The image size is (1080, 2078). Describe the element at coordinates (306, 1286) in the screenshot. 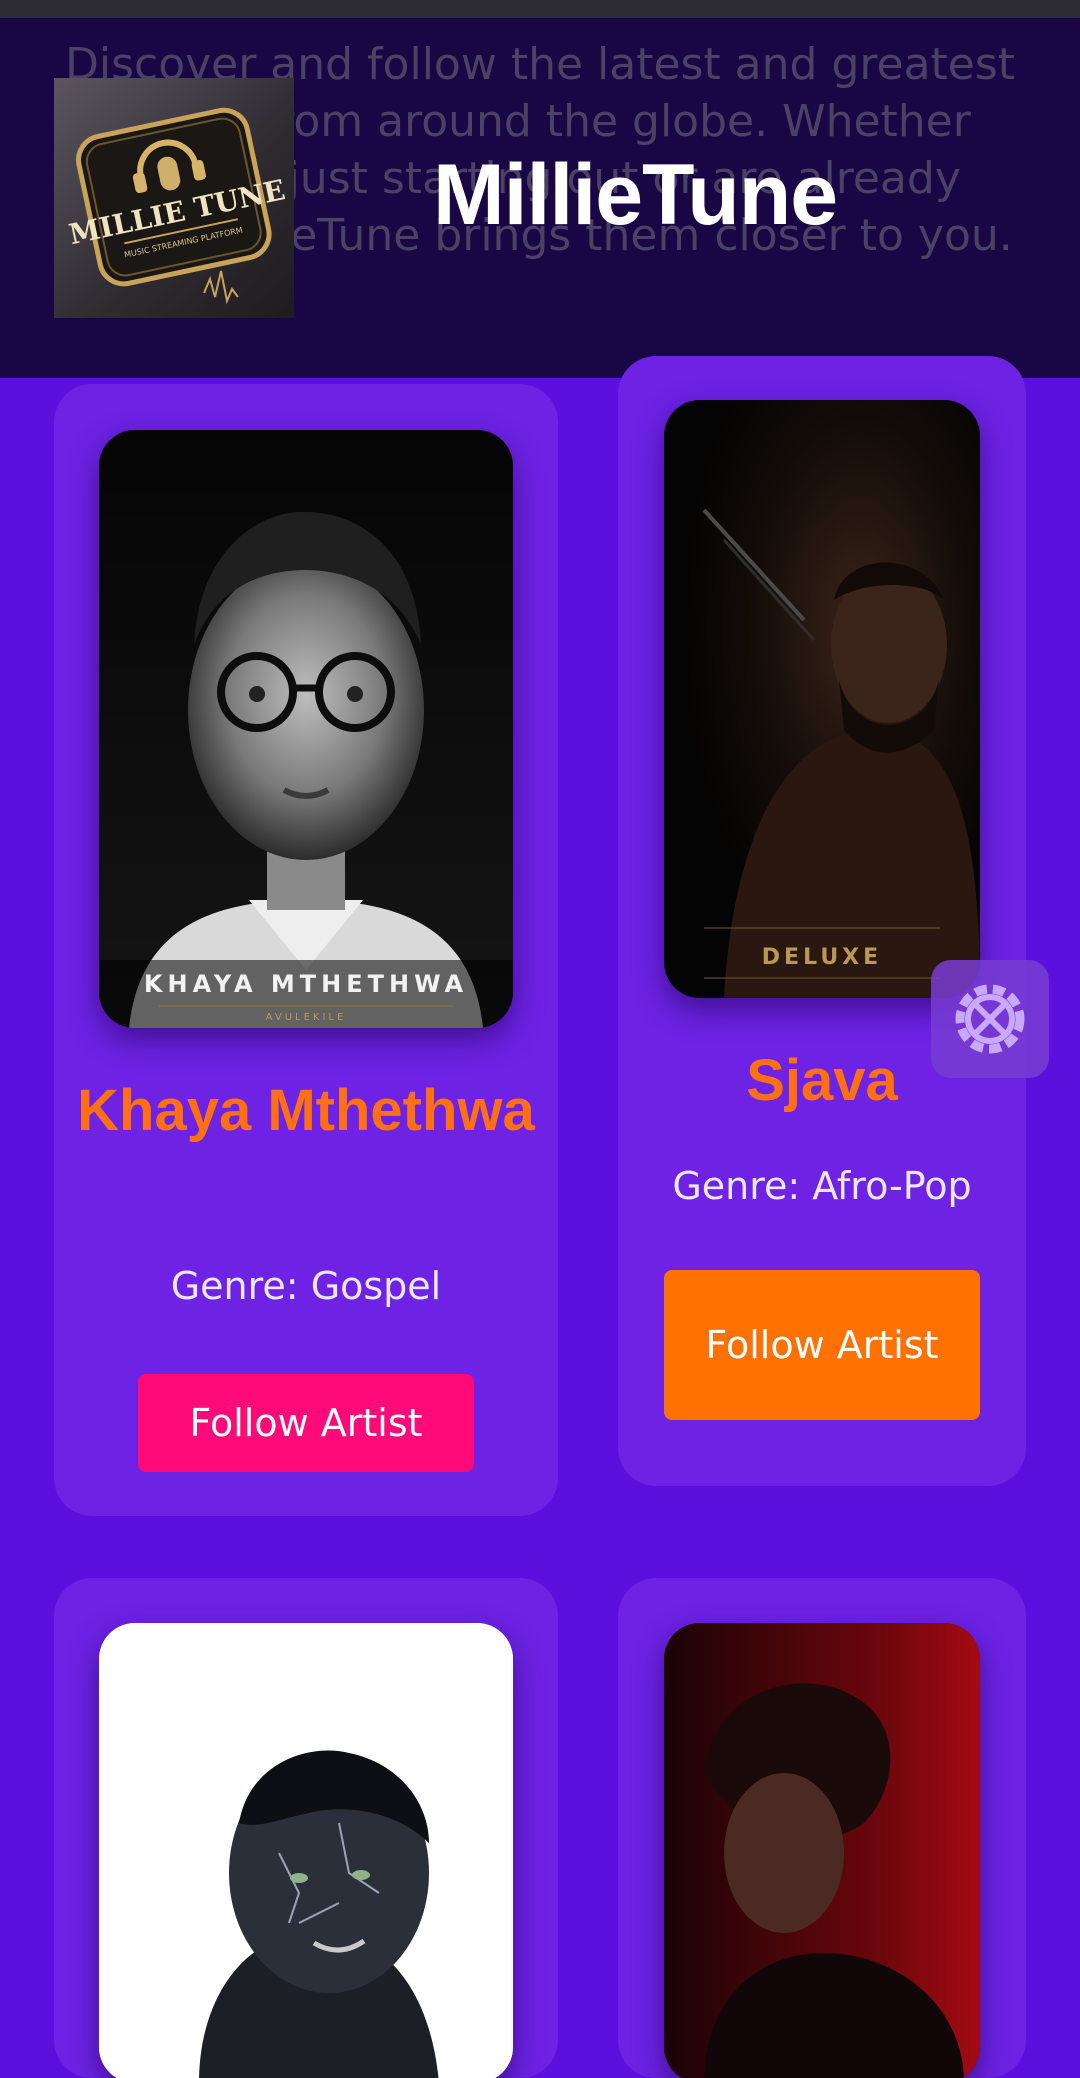

I see `artist-genre: Genre: Gospel` at that location.